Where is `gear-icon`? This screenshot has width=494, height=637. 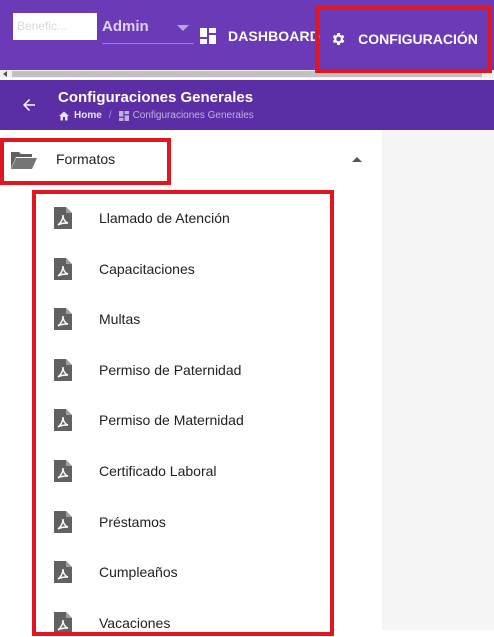
gear-icon is located at coordinates (338, 39).